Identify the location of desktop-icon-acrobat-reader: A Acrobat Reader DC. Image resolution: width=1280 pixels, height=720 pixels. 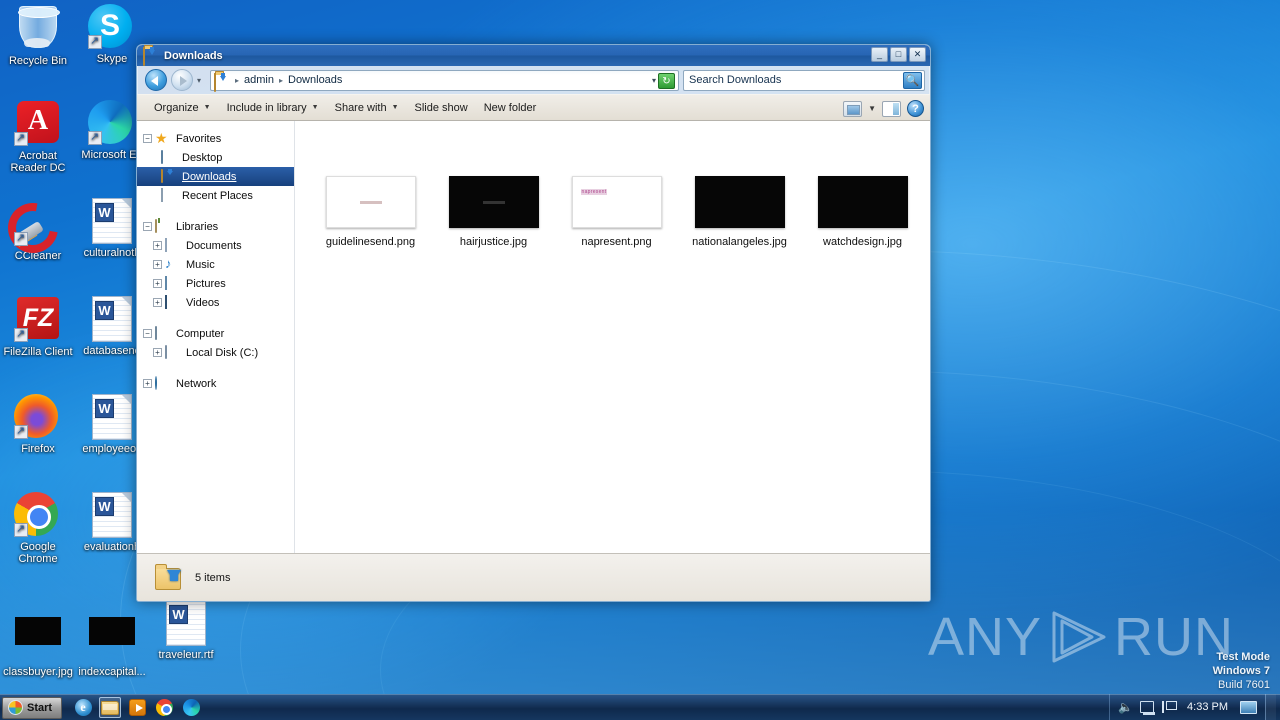
(38, 137).